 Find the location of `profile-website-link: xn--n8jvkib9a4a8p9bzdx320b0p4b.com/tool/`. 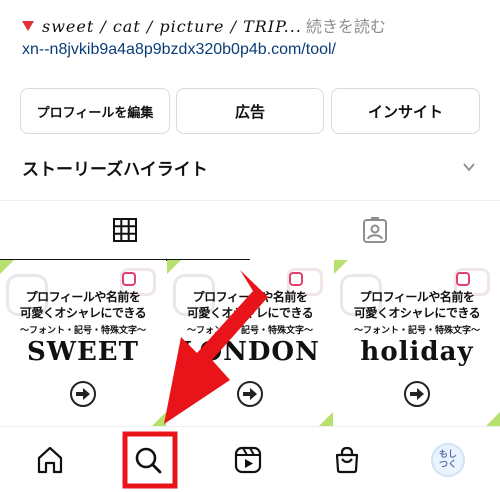

profile-website-link: xn--n8jvkib9a4a8p9bzdx320b0p4b.com/tool/ is located at coordinates (179, 50).